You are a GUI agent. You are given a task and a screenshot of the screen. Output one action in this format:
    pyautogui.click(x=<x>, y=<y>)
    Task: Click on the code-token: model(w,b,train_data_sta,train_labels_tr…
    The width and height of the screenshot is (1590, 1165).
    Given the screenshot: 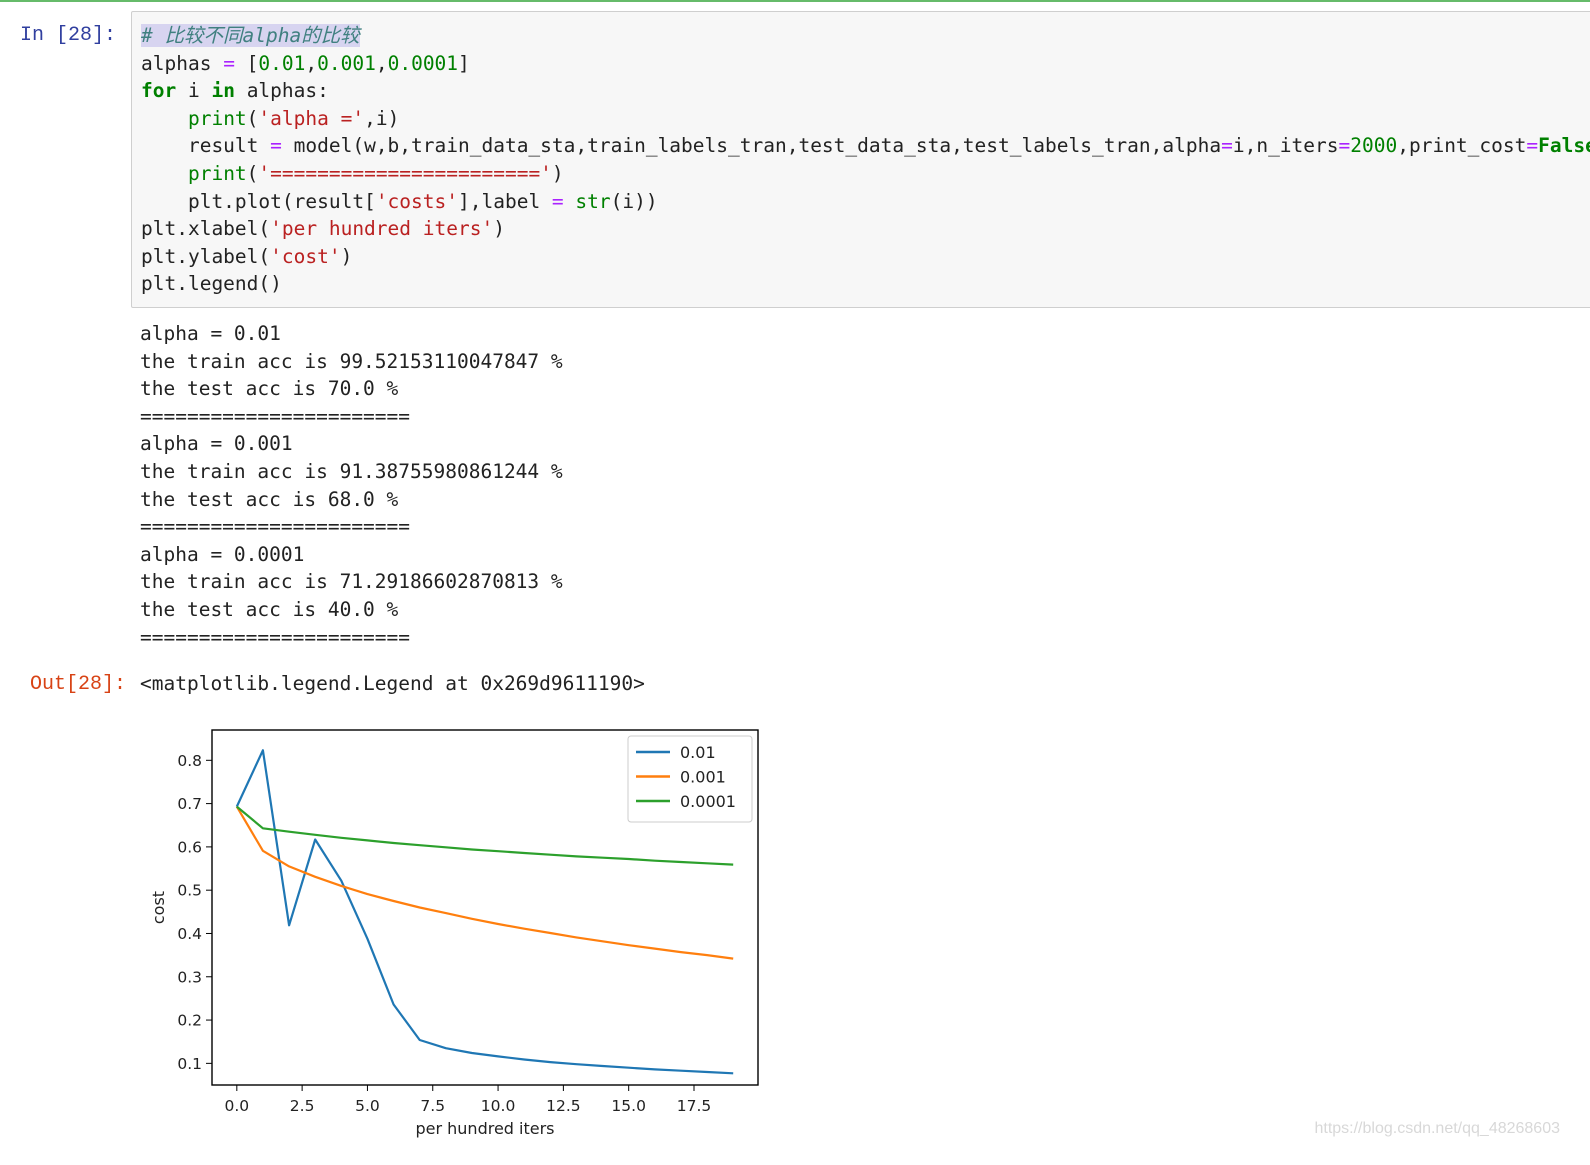 What is the action you would take?
    pyautogui.click(x=751, y=146)
    